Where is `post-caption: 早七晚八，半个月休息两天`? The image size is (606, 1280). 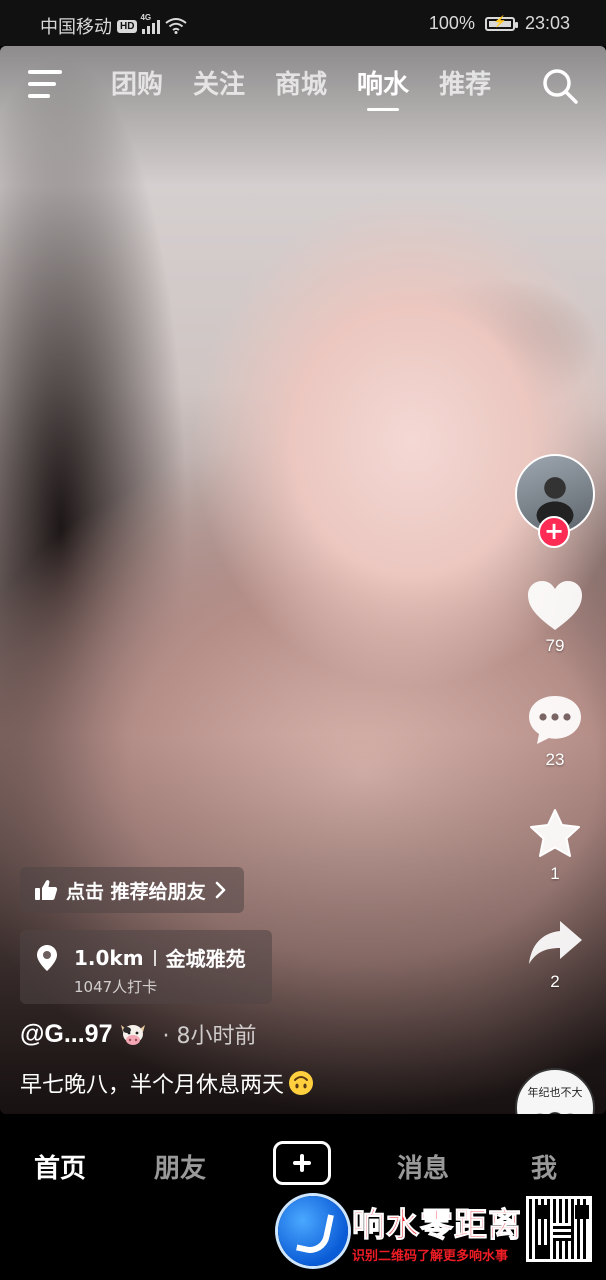
post-caption: 早七晚八，半个月休息两天 is located at coordinates (152, 1085).